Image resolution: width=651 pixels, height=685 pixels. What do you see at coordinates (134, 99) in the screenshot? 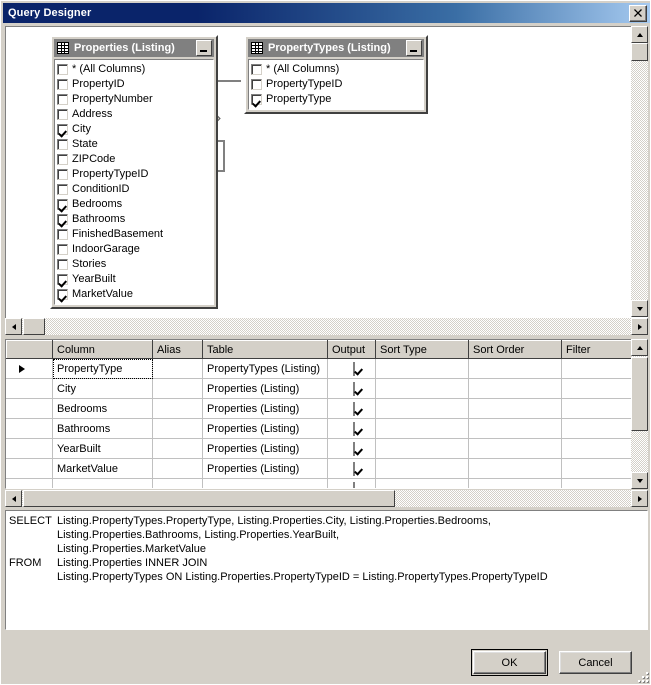
I see `field-row: PropertyNumber` at bounding box center [134, 99].